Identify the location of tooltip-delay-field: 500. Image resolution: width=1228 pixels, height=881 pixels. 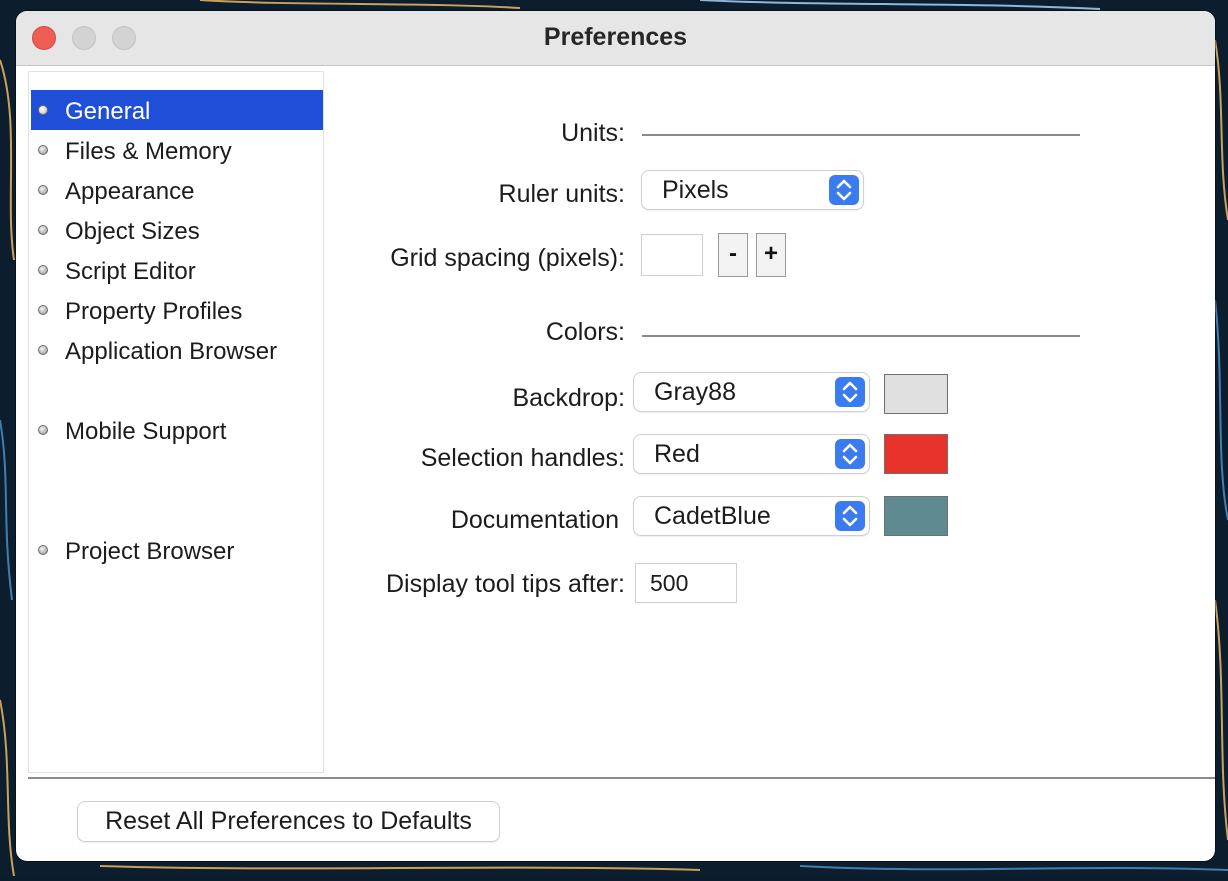
(686, 583).